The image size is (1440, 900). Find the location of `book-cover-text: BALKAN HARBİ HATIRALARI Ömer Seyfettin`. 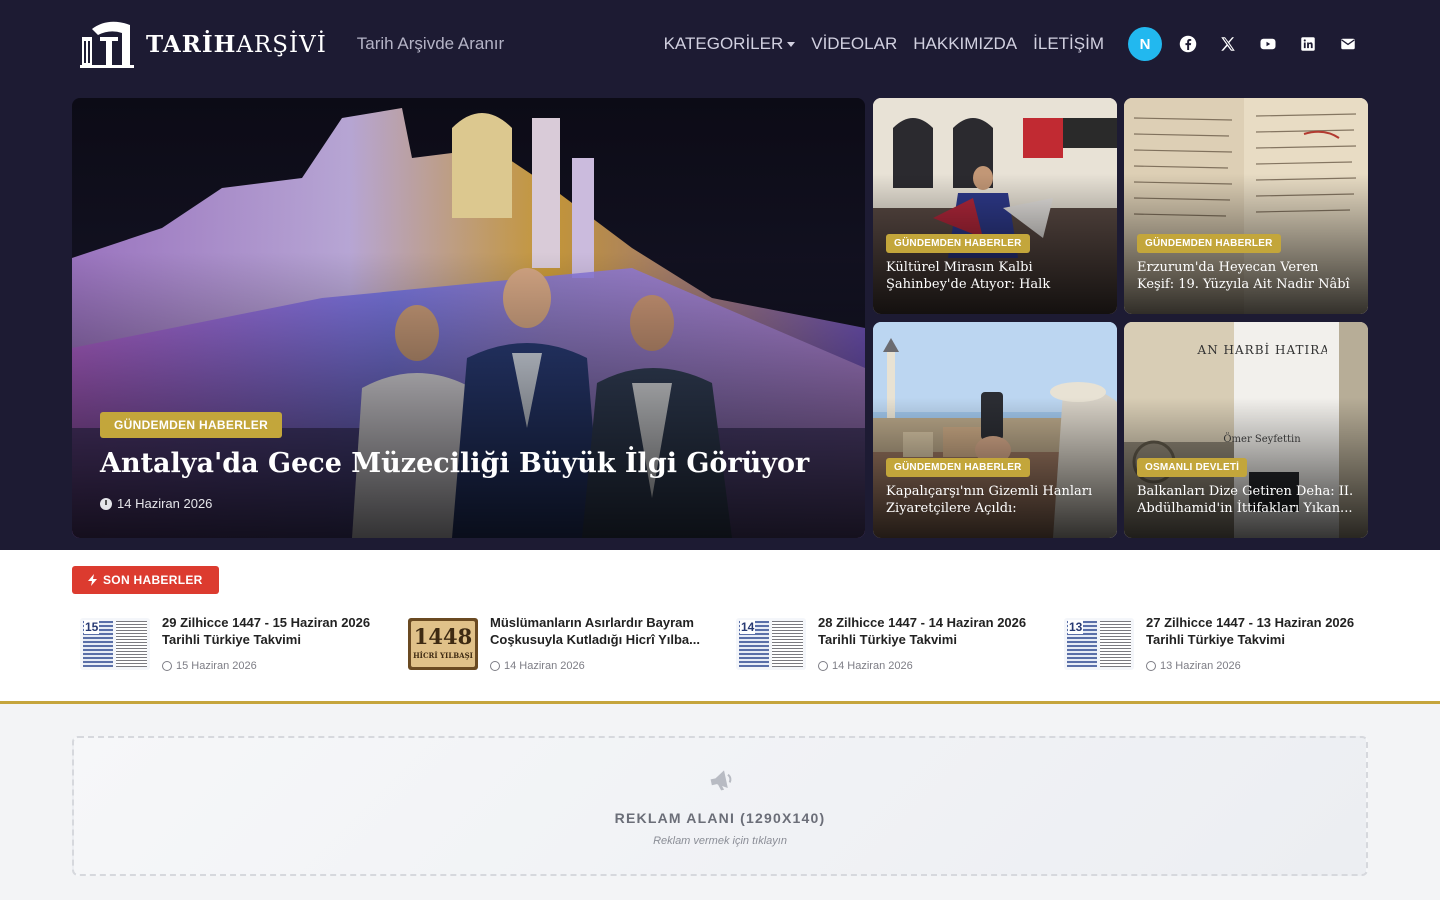

book-cover-text: BALKAN HARBİ HATIRALARI Ömer Seyfettin is located at coordinates (1262, 393).